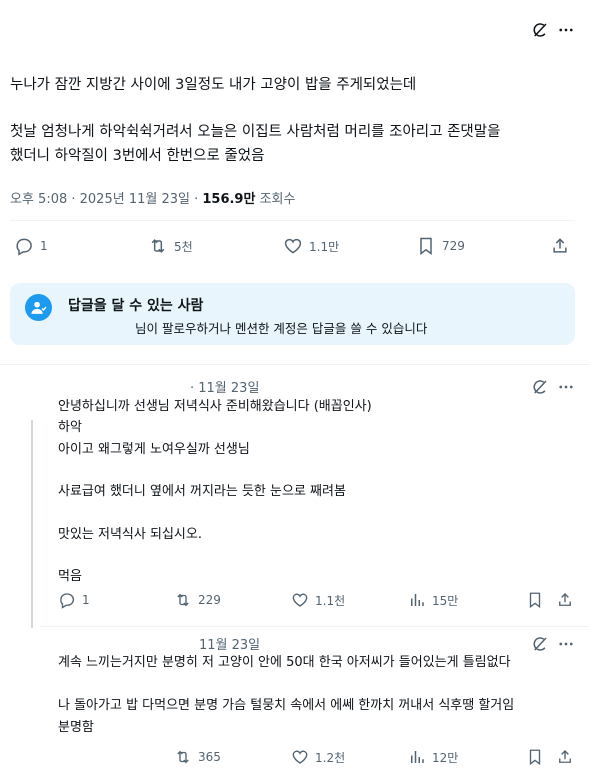  What do you see at coordinates (330, 757) in the screenshot?
I see `like-count: 1.2천` at bounding box center [330, 757].